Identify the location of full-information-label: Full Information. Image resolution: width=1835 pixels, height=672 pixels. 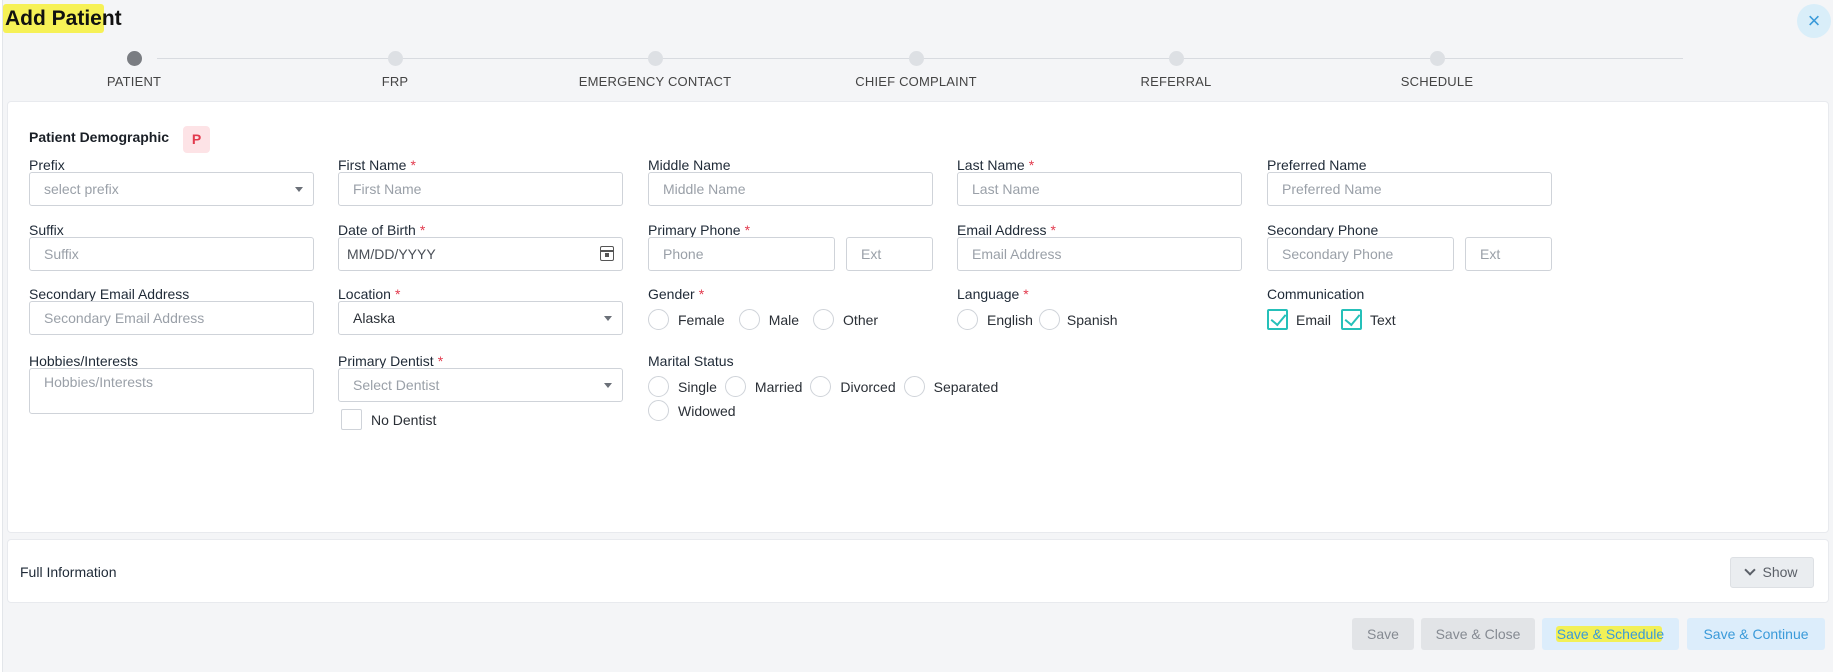
(68, 572).